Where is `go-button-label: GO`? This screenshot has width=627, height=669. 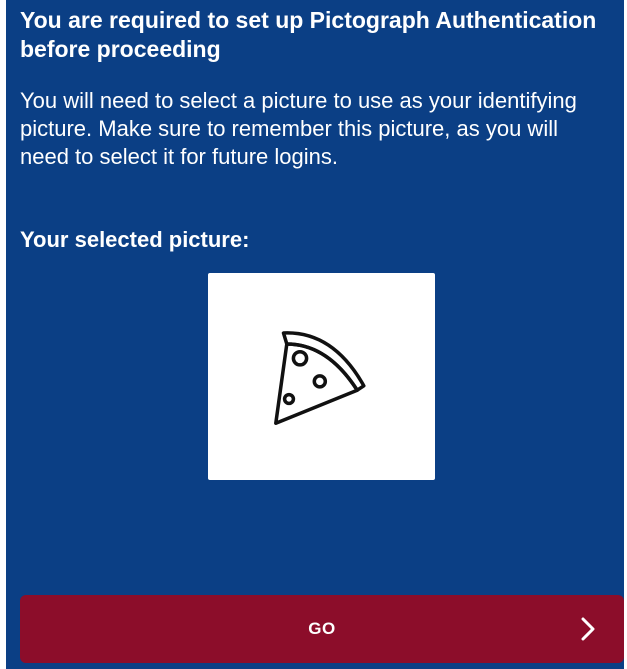
go-button-label: GO is located at coordinates (322, 628).